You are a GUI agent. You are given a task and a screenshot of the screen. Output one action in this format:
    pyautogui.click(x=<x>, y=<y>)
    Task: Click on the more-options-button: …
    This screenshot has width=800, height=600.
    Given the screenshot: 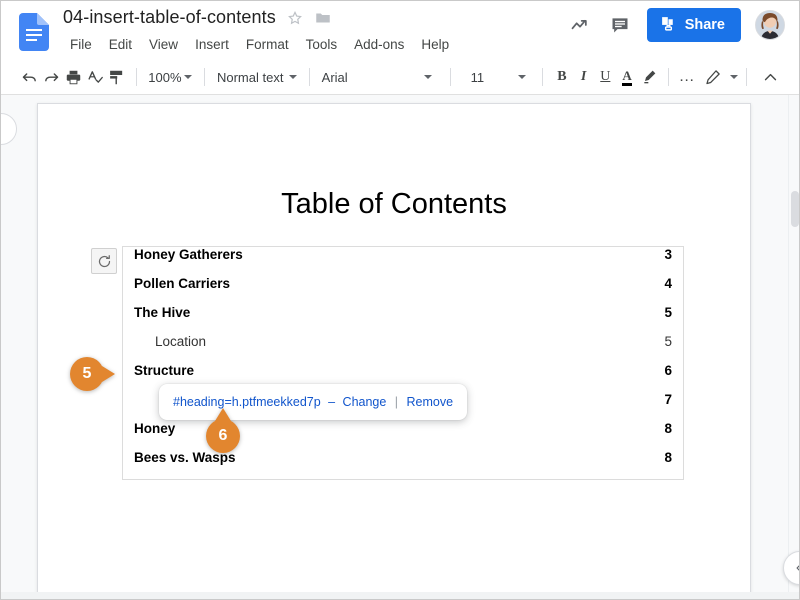 What is the action you would take?
    pyautogui.click(x=687, y=77)
    